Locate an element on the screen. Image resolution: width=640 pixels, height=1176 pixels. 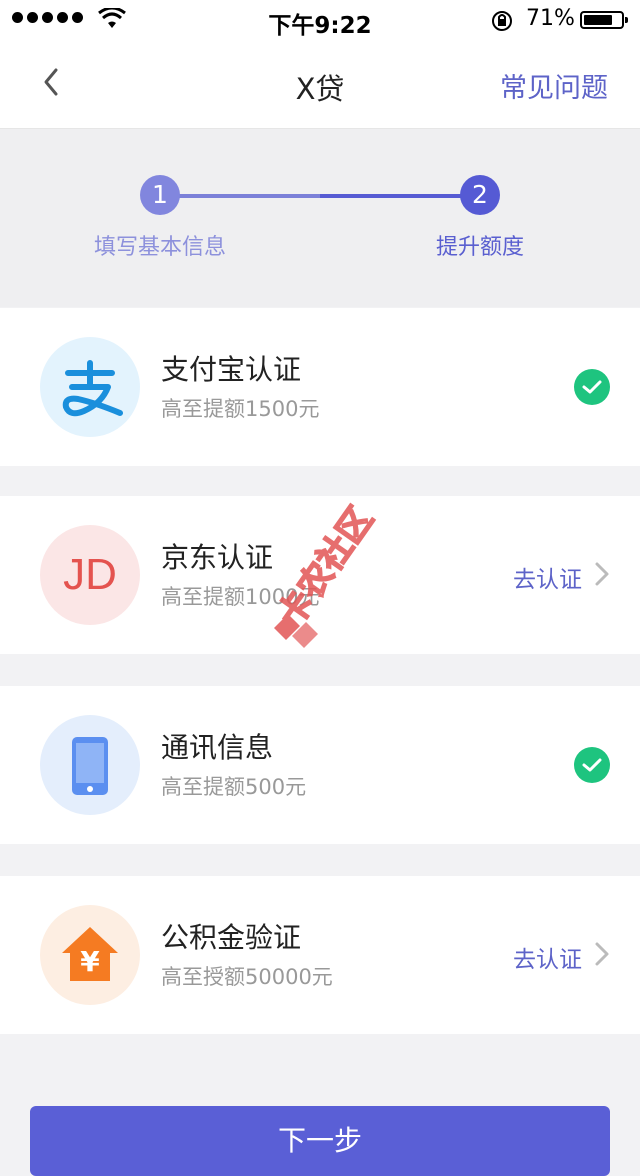
card-subtitle: 高至提额500元 is located at coordinates (234, 787).